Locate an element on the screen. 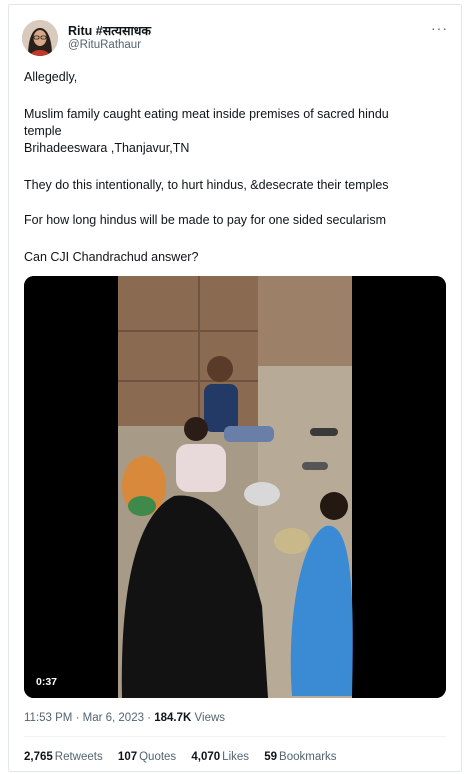 This screenshot has height=774, width=470. likes-count: 4,070 is located at coordinates (206, 757).